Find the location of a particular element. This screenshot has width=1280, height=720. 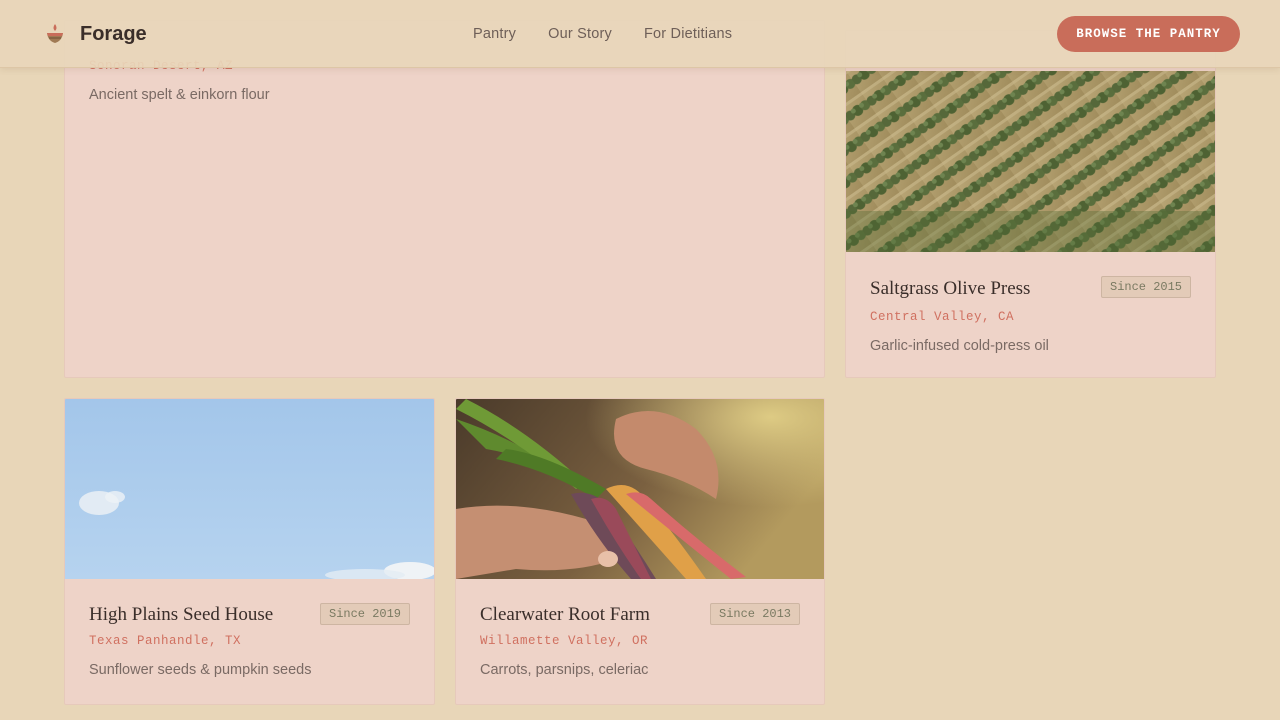

nav-pantry: Pantry is located at coordinates (494, 34).